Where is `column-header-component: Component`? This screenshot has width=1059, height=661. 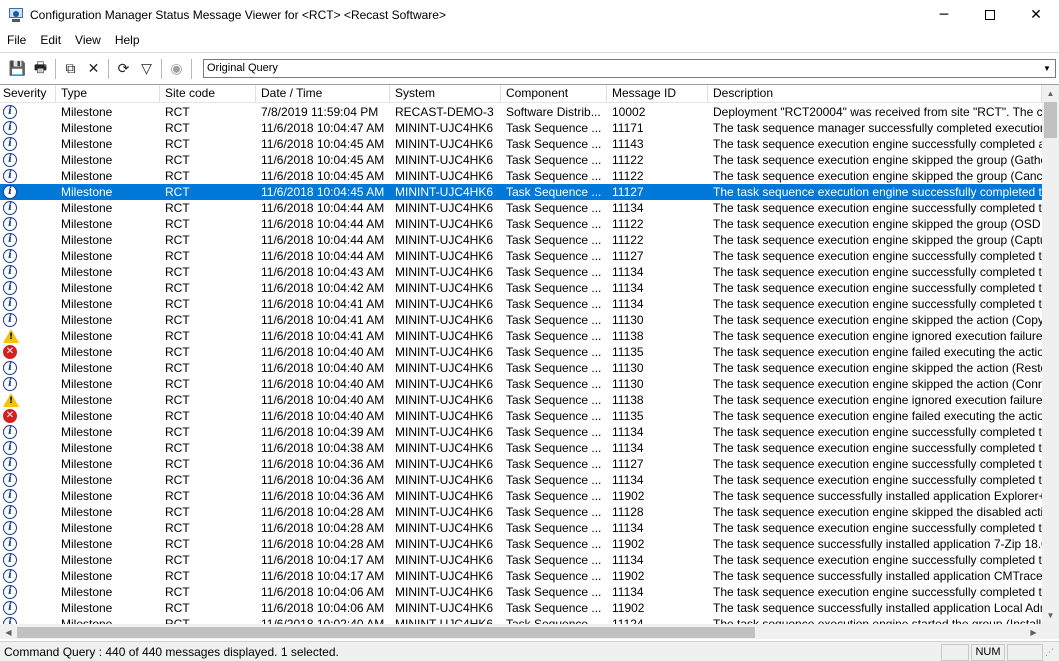
column-header-component: Component is located at coordinates (554, 94).